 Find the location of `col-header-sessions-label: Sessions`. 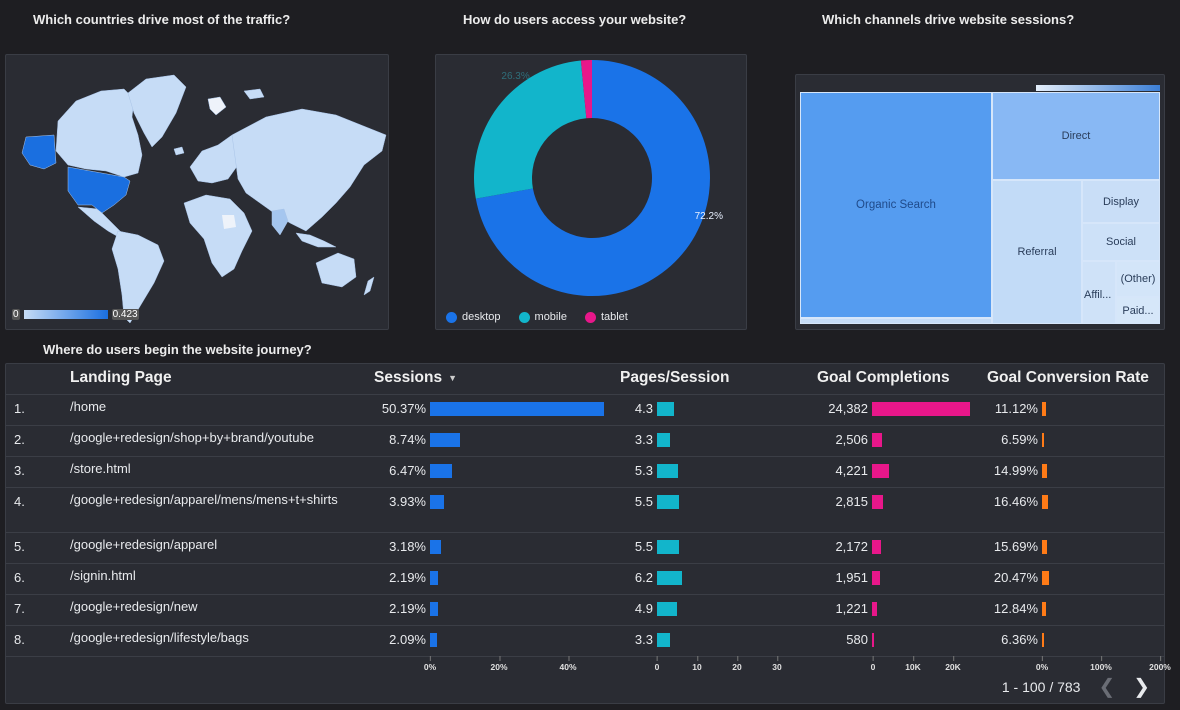

col-header-sessions-label: Sessions is located at coordinates (408, 377).